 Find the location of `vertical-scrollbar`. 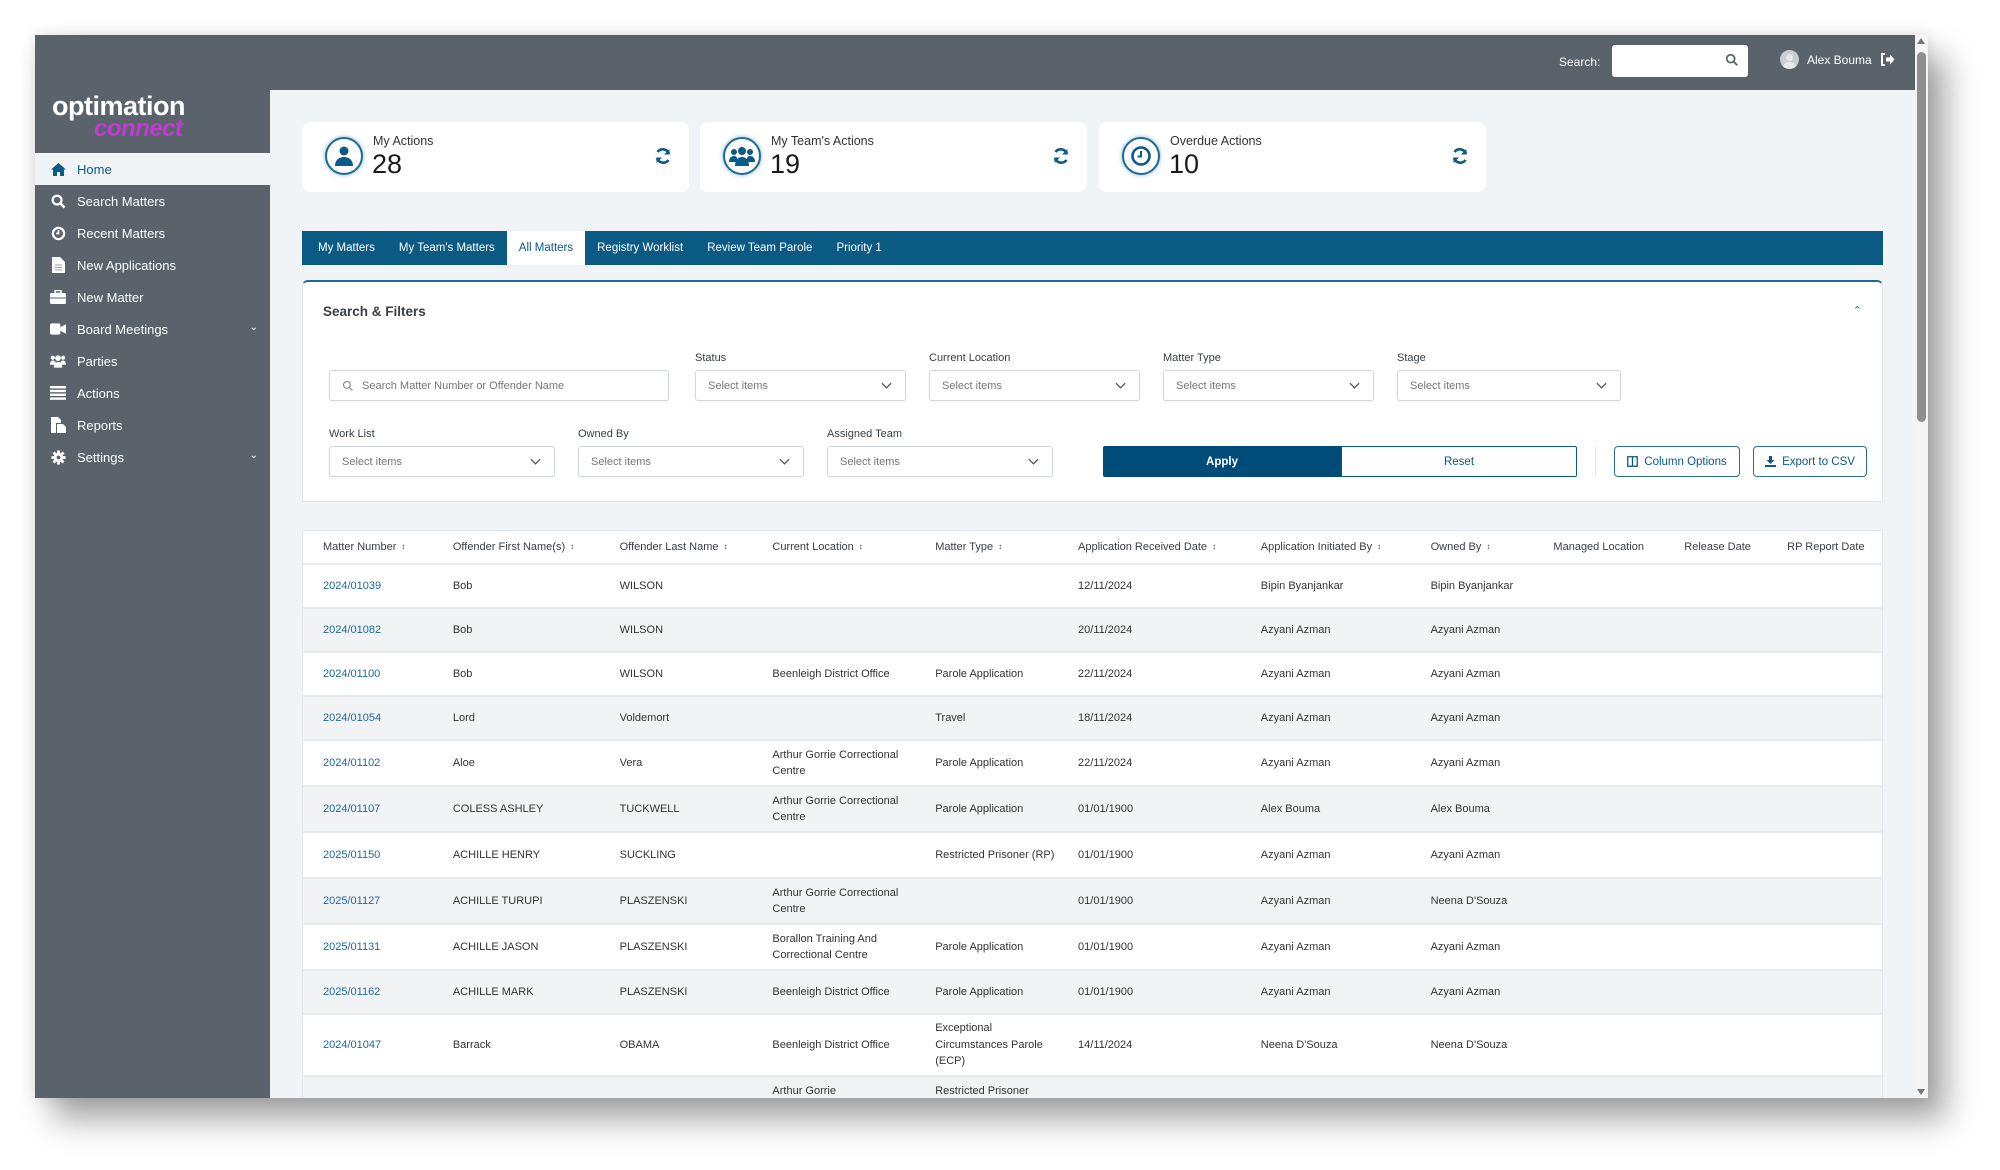

vertical-scrollbar is located at coordinates (1921, 566).